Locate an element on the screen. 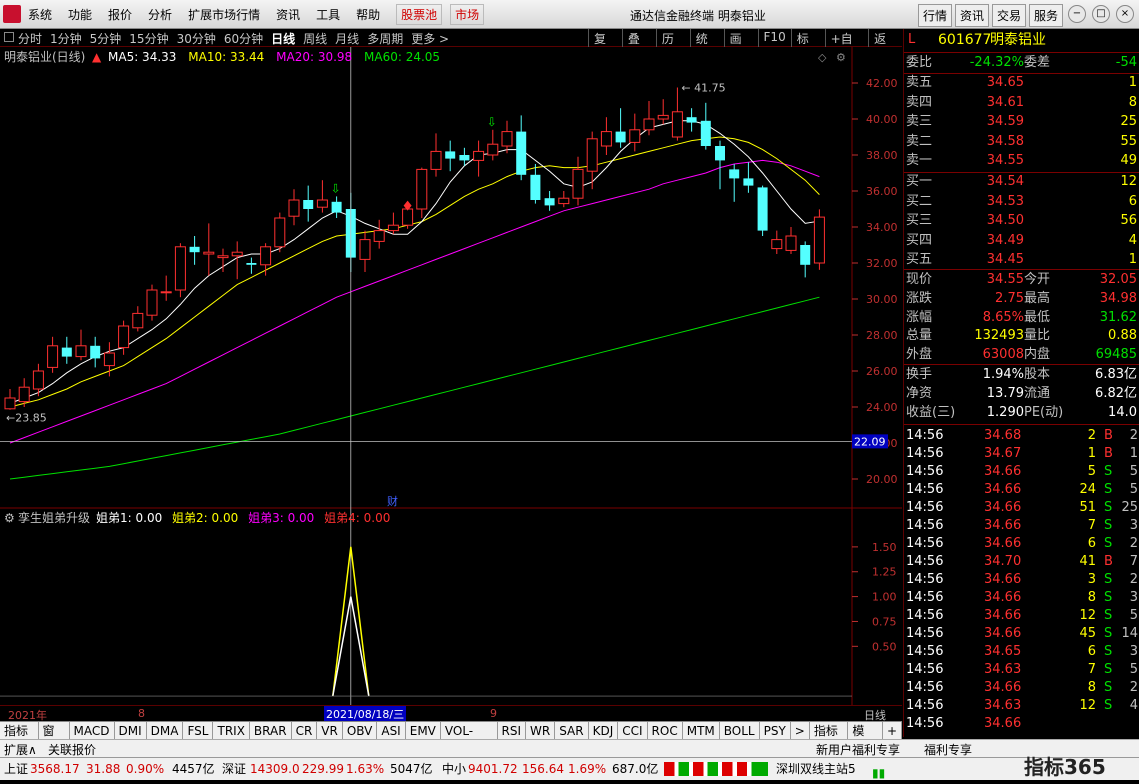  ask-row-d: 55 is located at coordinates (1128, 141).